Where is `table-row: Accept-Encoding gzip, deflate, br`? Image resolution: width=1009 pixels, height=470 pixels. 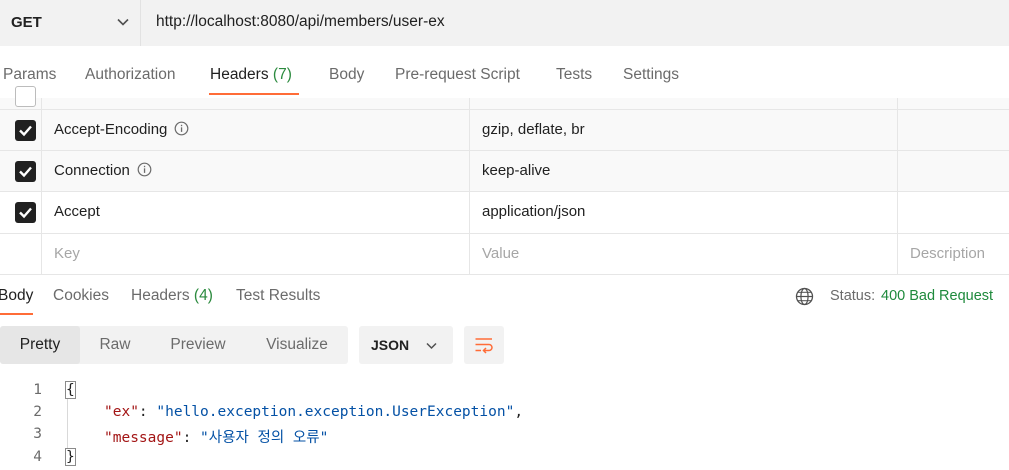
table-row: Accept-Encoding gzip, deflate, br is located at coordinates (504, 130).